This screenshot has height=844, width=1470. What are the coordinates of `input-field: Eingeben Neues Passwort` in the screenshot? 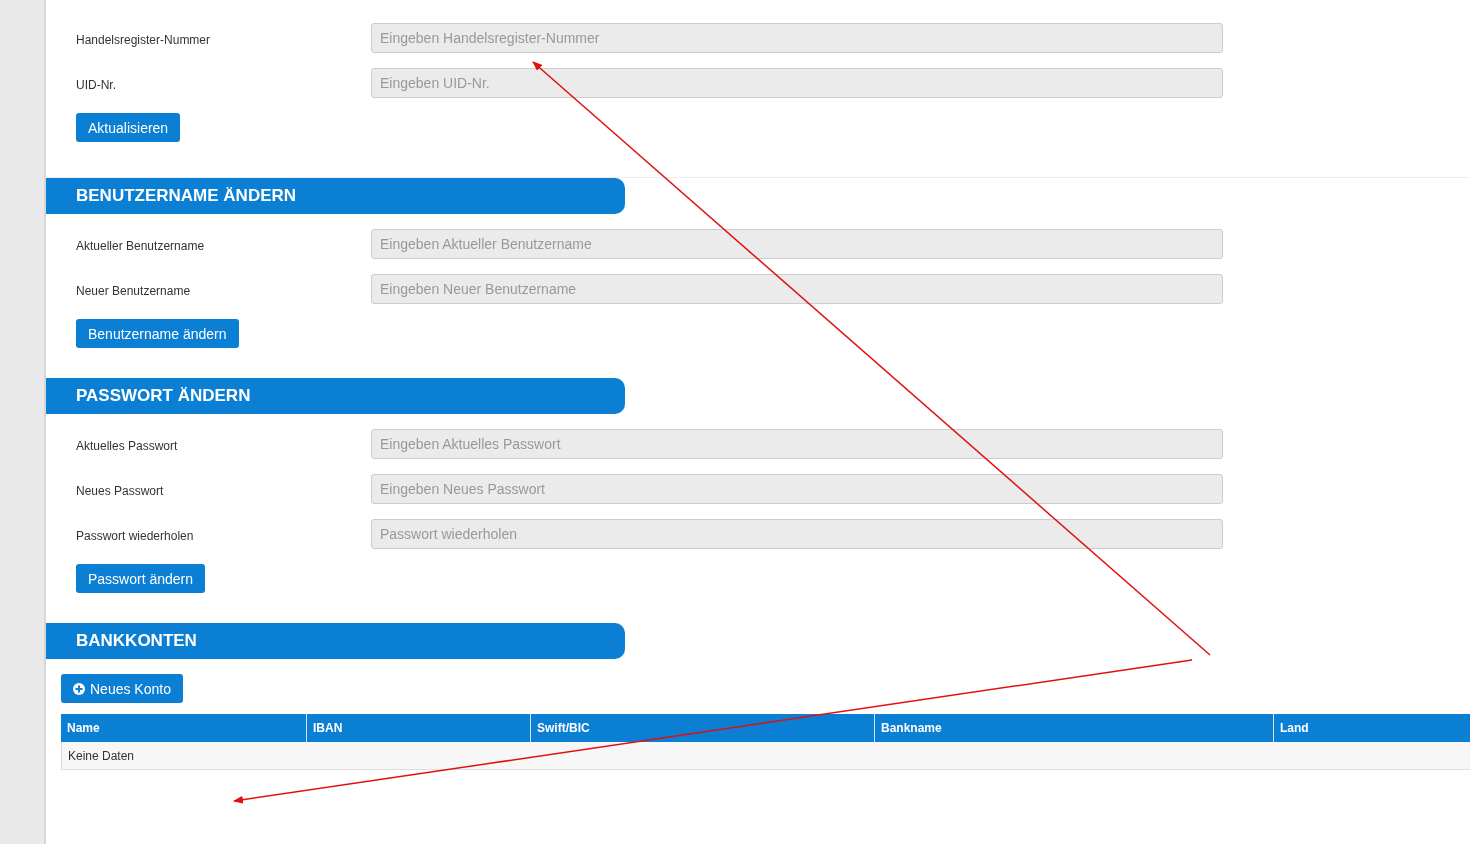 It's located at (797, 489).